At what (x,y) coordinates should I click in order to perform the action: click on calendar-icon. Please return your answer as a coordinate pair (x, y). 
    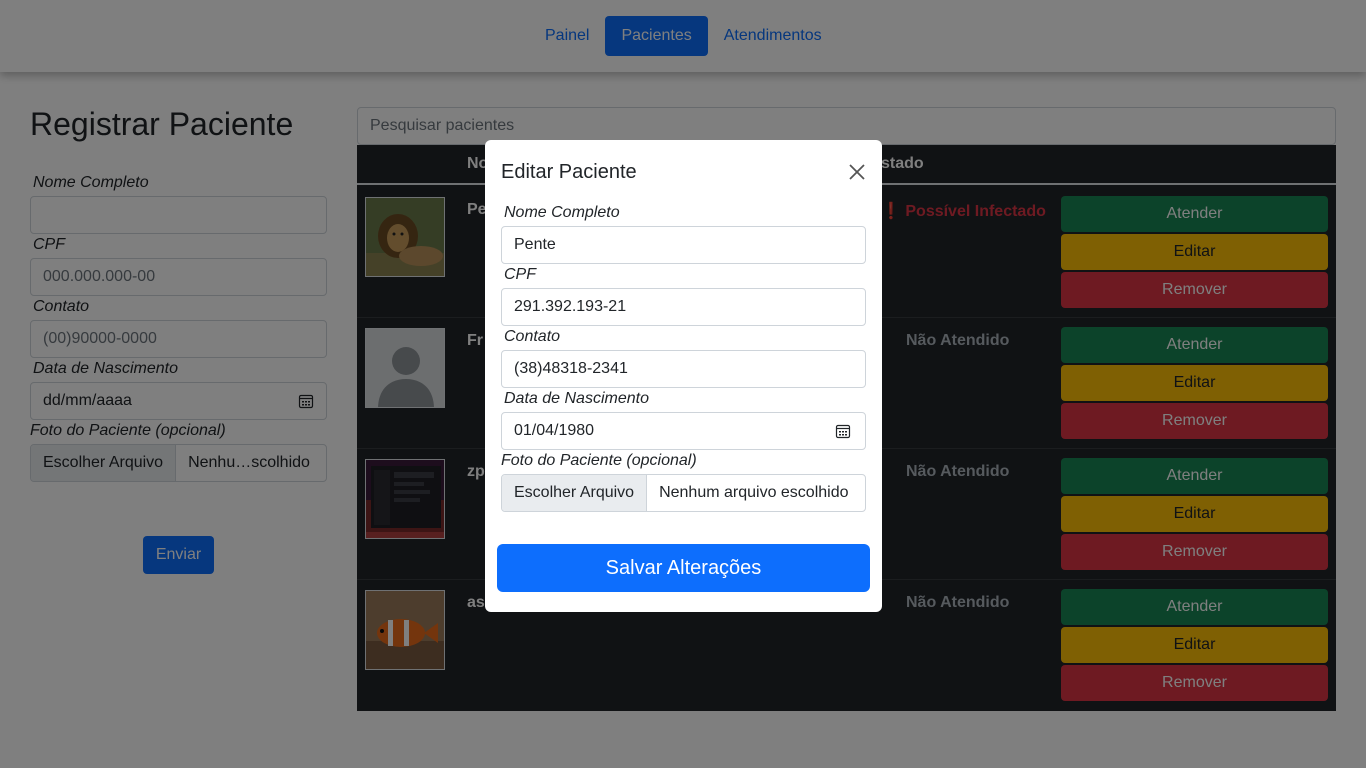
    Looking at the image, I should click on (843, 431).